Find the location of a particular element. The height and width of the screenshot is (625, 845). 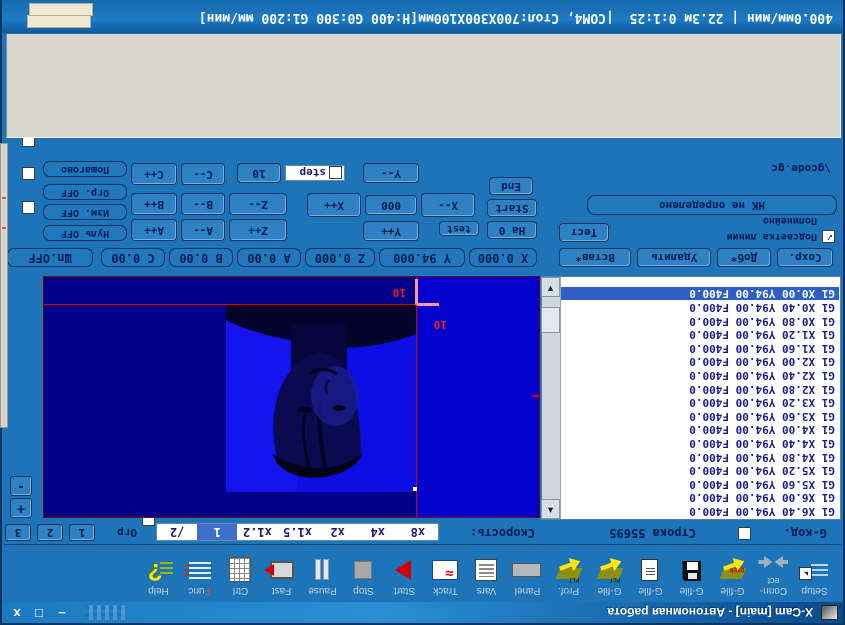

jog-c-minus-button: C-- is located at coordinates (203, 174).